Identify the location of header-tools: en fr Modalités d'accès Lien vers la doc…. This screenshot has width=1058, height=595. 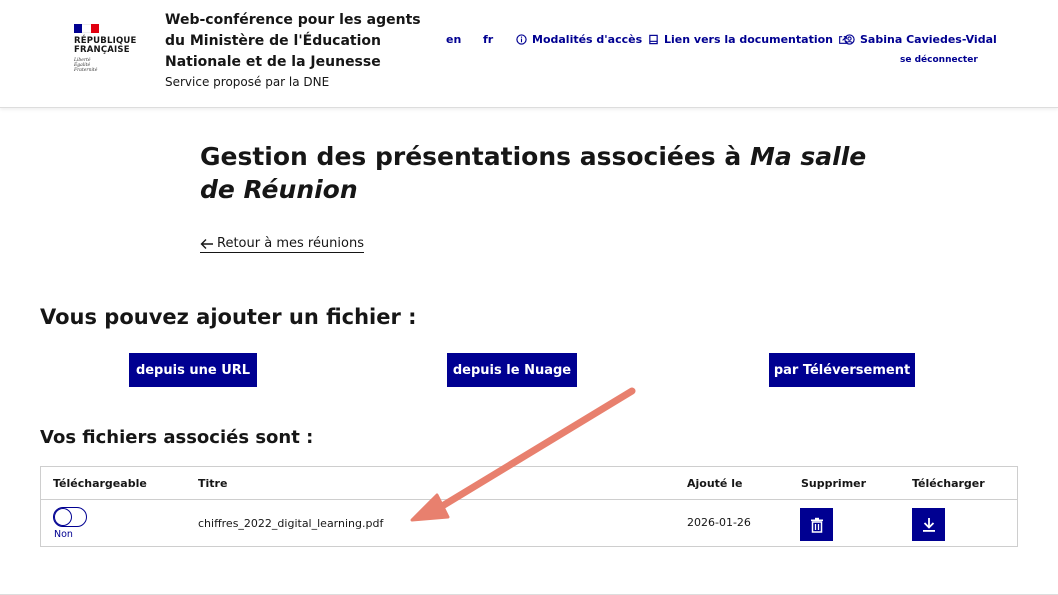
(529, 43).